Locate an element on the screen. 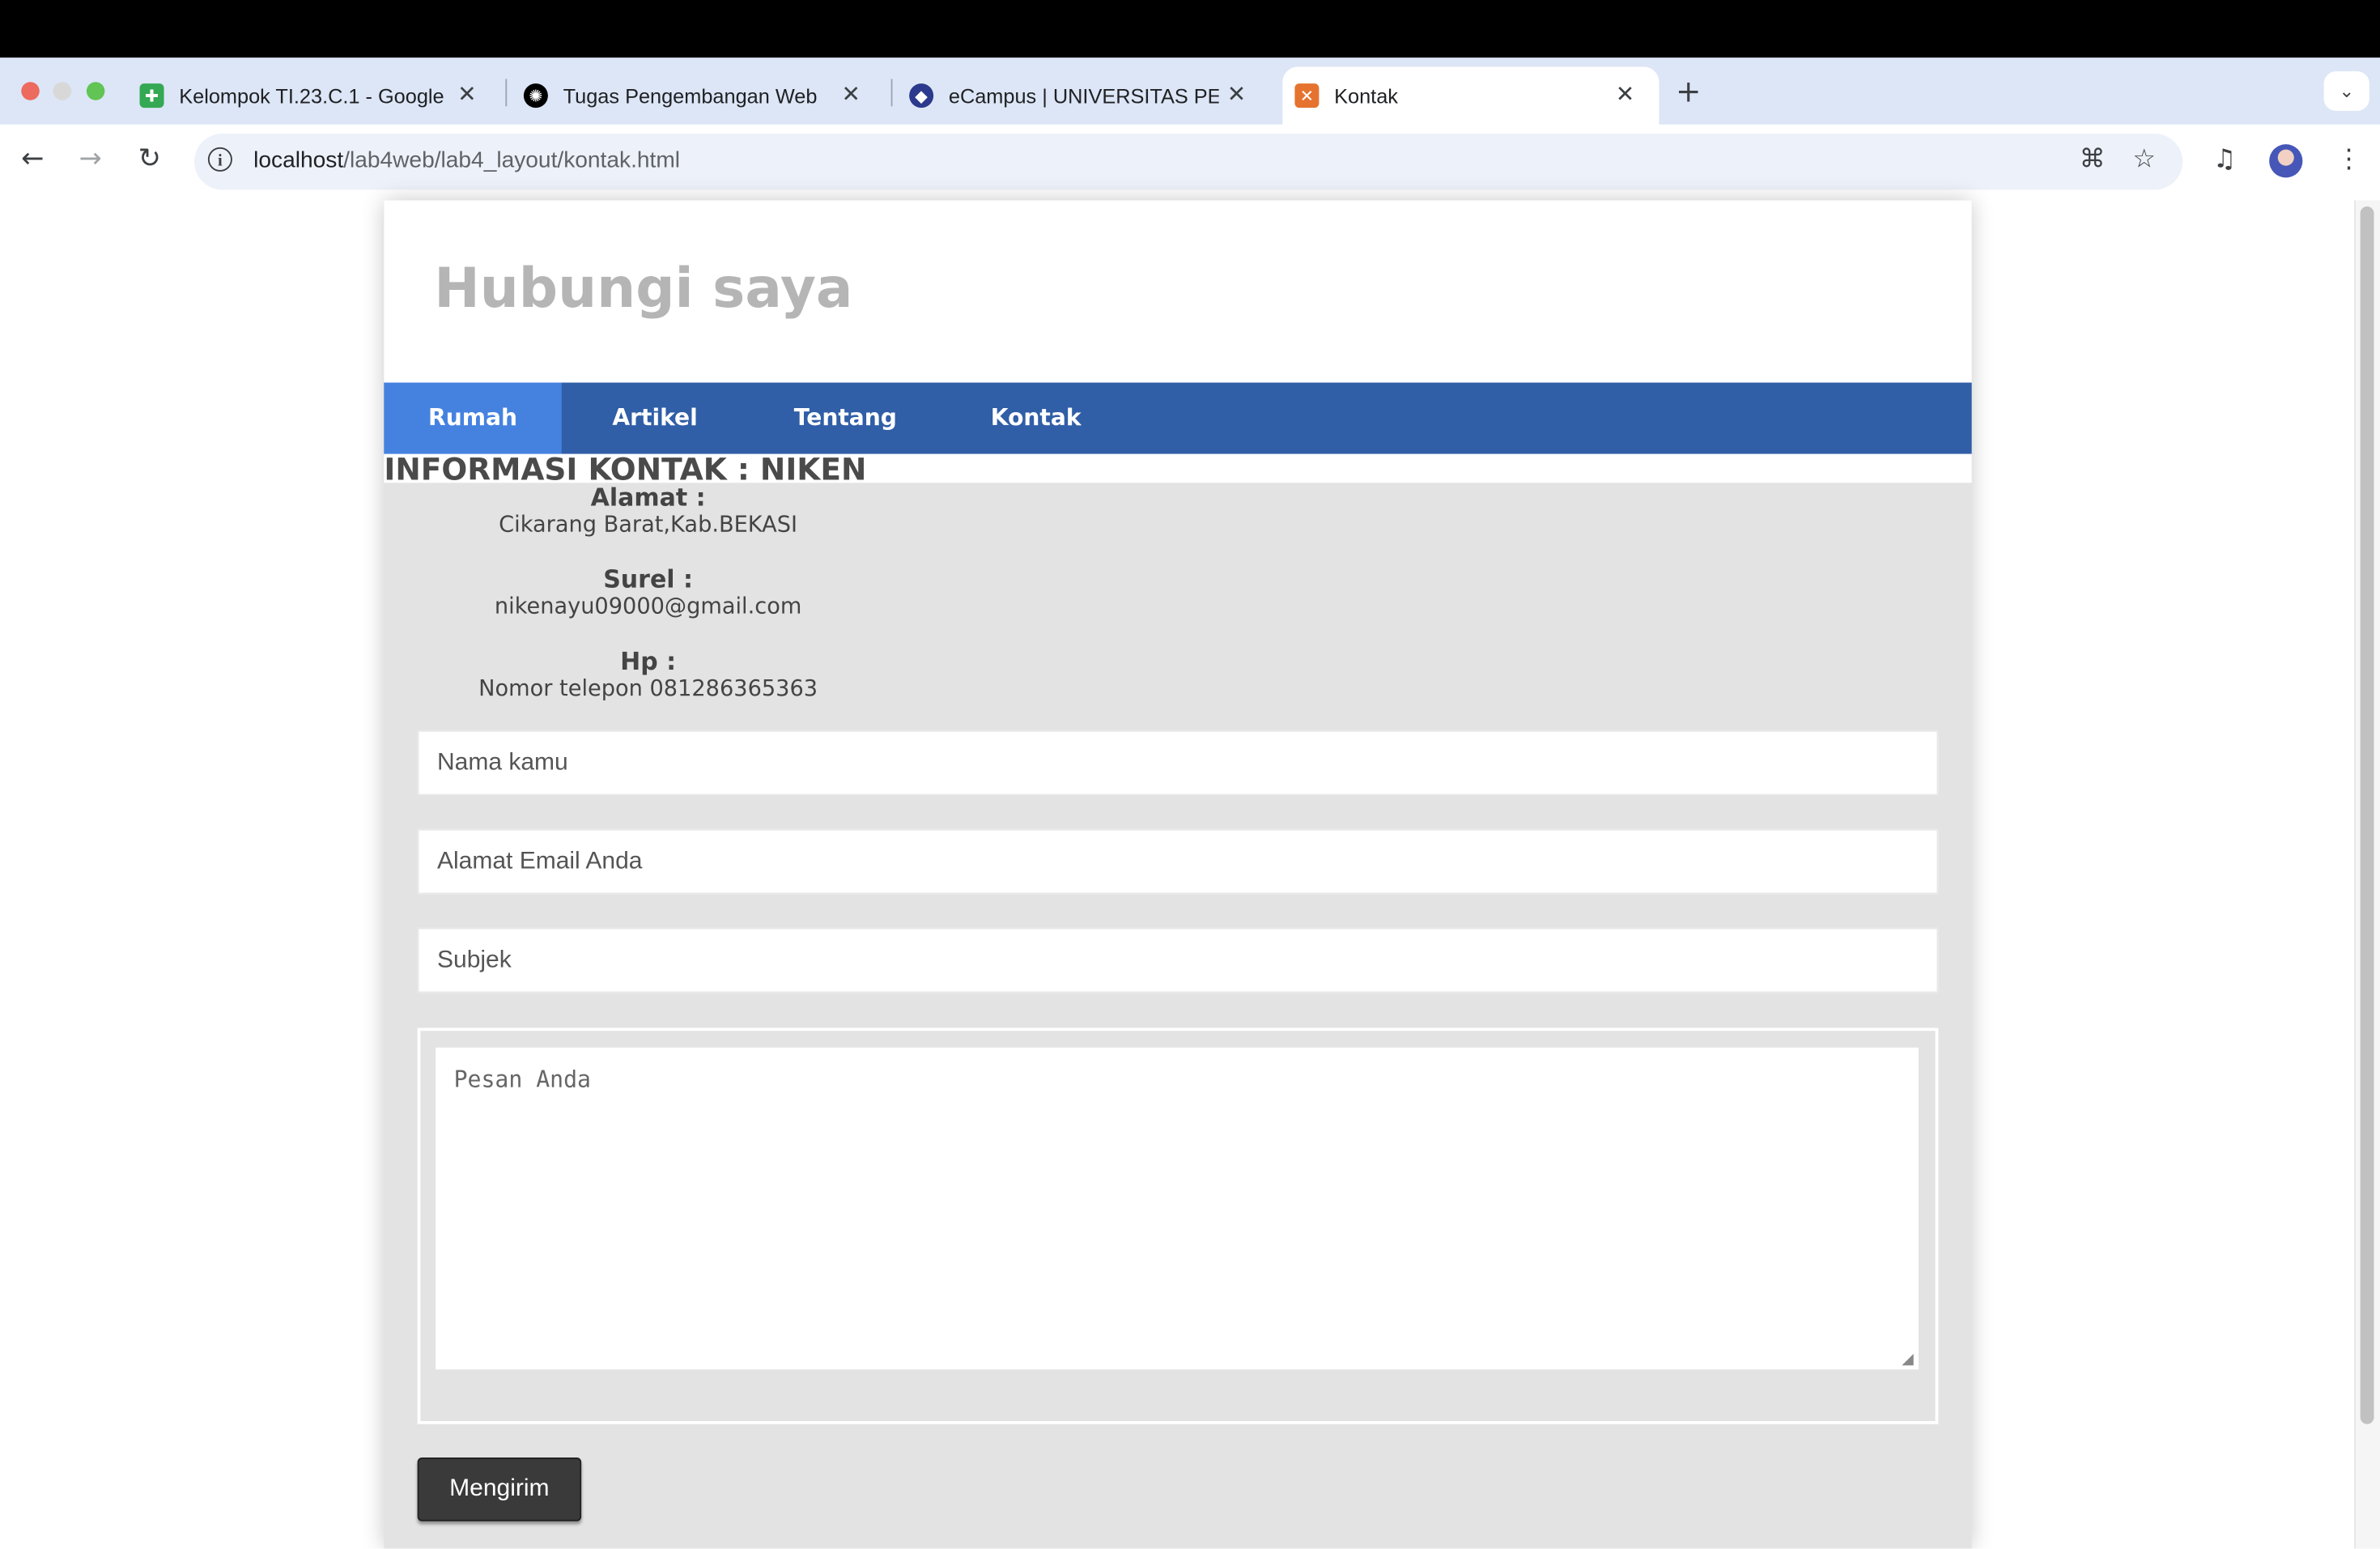 The image size is (2380, 1549). minimize-window-button is located at coordinates (62, 91).